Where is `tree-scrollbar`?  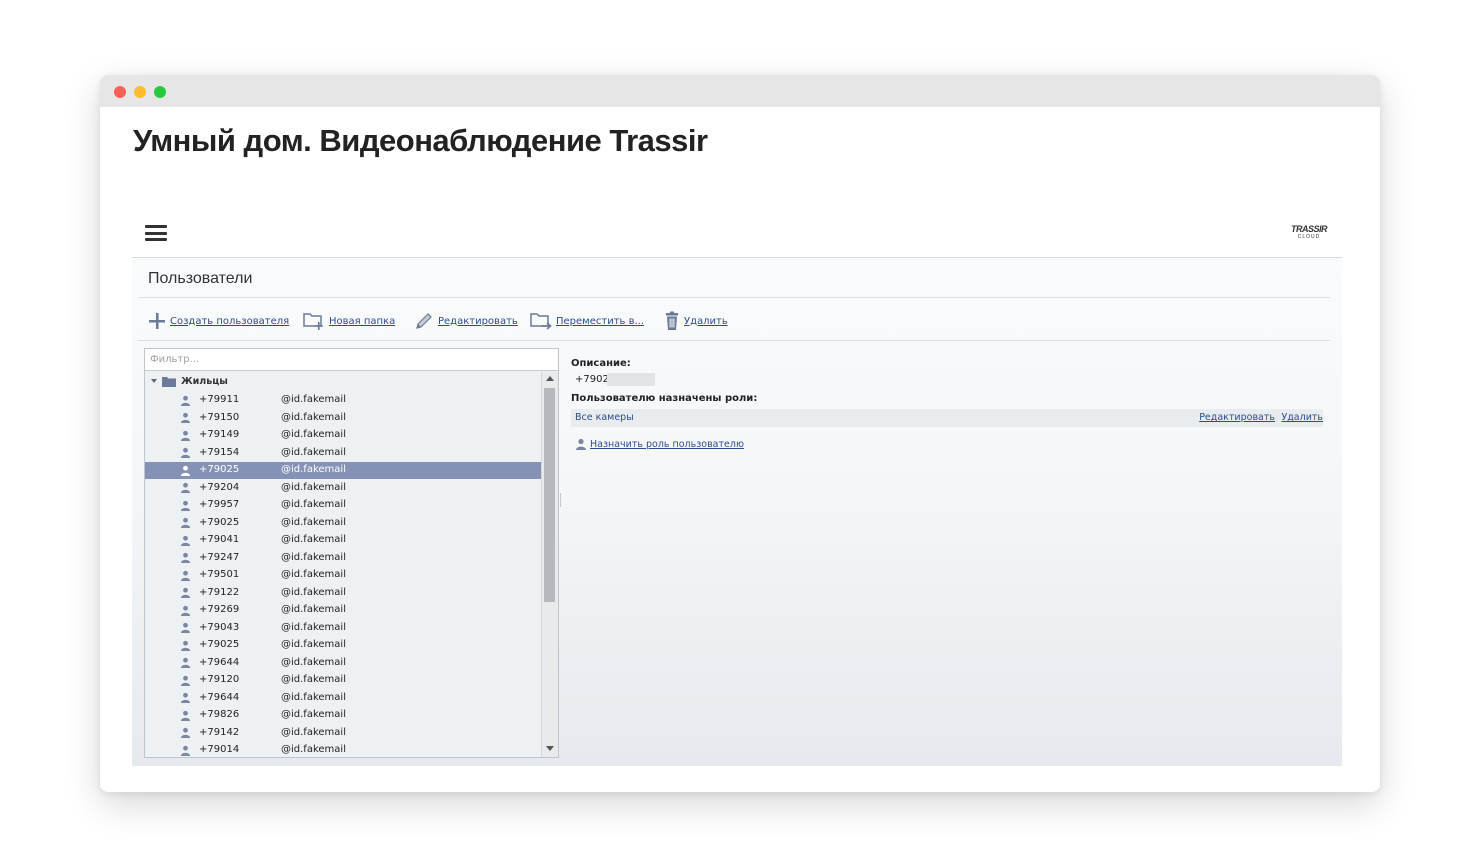
tree-scrollbar is located at coordinates (549, 564).